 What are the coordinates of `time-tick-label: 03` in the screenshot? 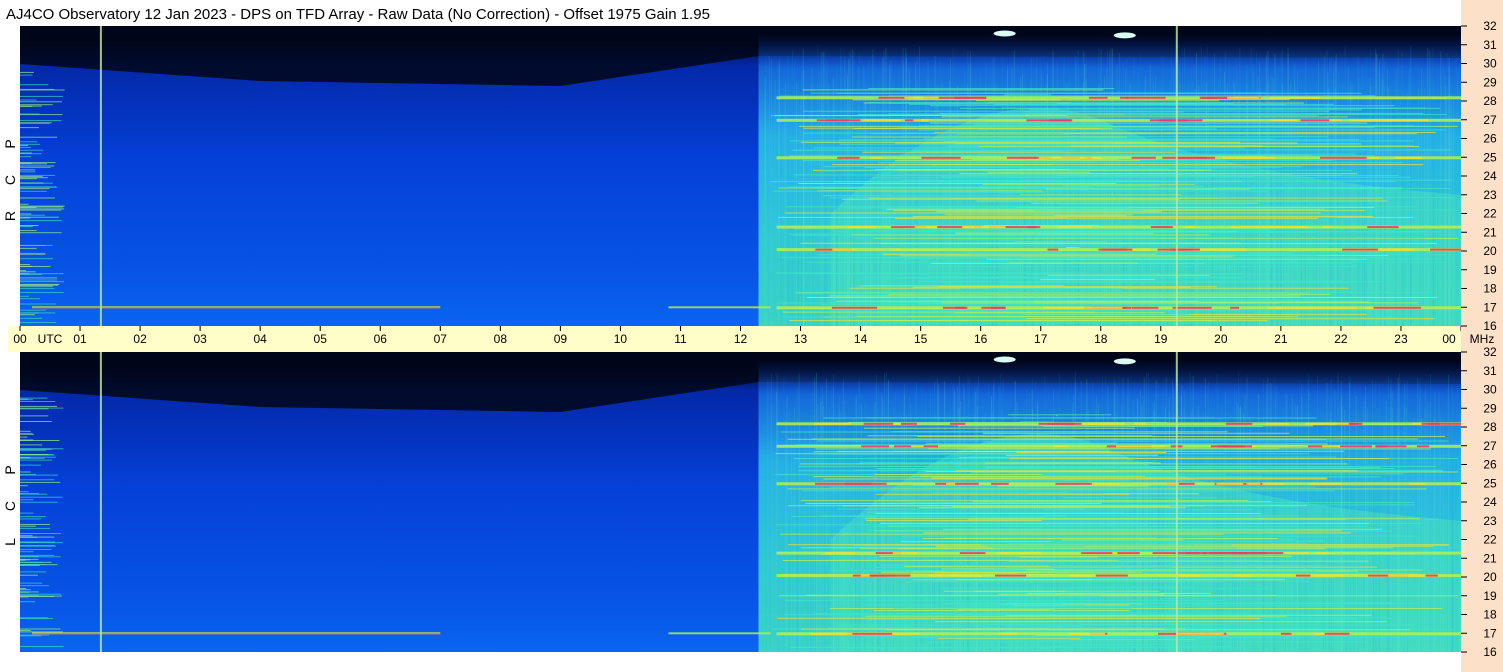 It's located at (200, 339).